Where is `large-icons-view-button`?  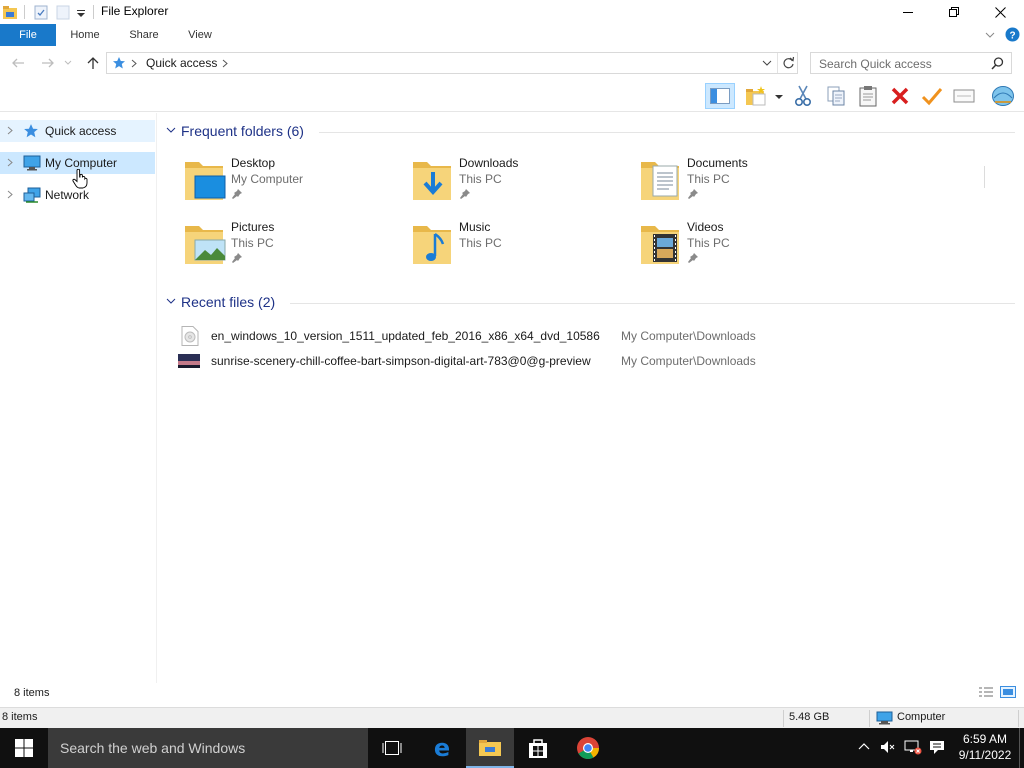
large-icons-view-button is located at coordinates (1008, 692).